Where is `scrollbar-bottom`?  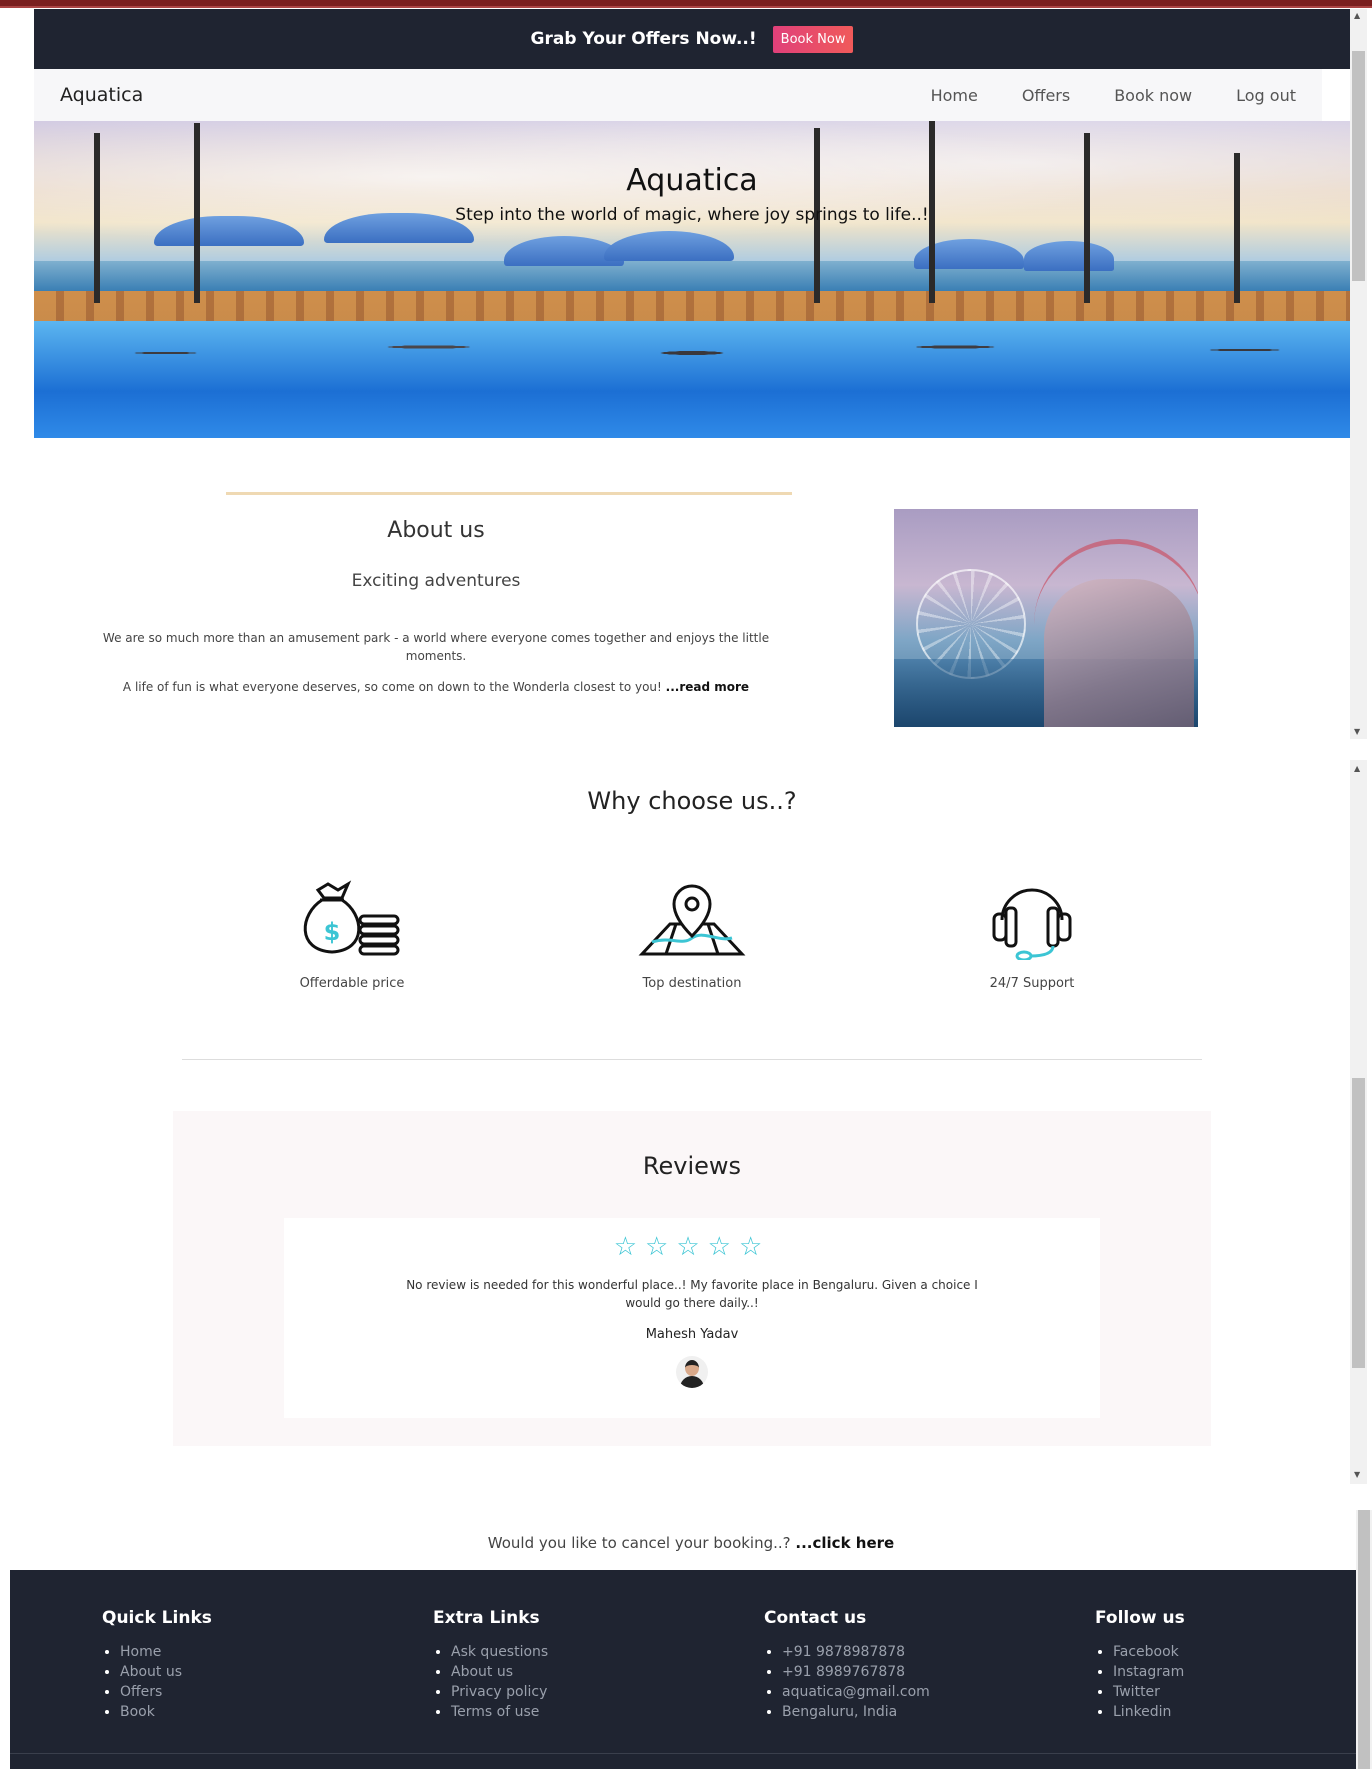 scrollbar-bottom is located at coordinates (1364, 1639).